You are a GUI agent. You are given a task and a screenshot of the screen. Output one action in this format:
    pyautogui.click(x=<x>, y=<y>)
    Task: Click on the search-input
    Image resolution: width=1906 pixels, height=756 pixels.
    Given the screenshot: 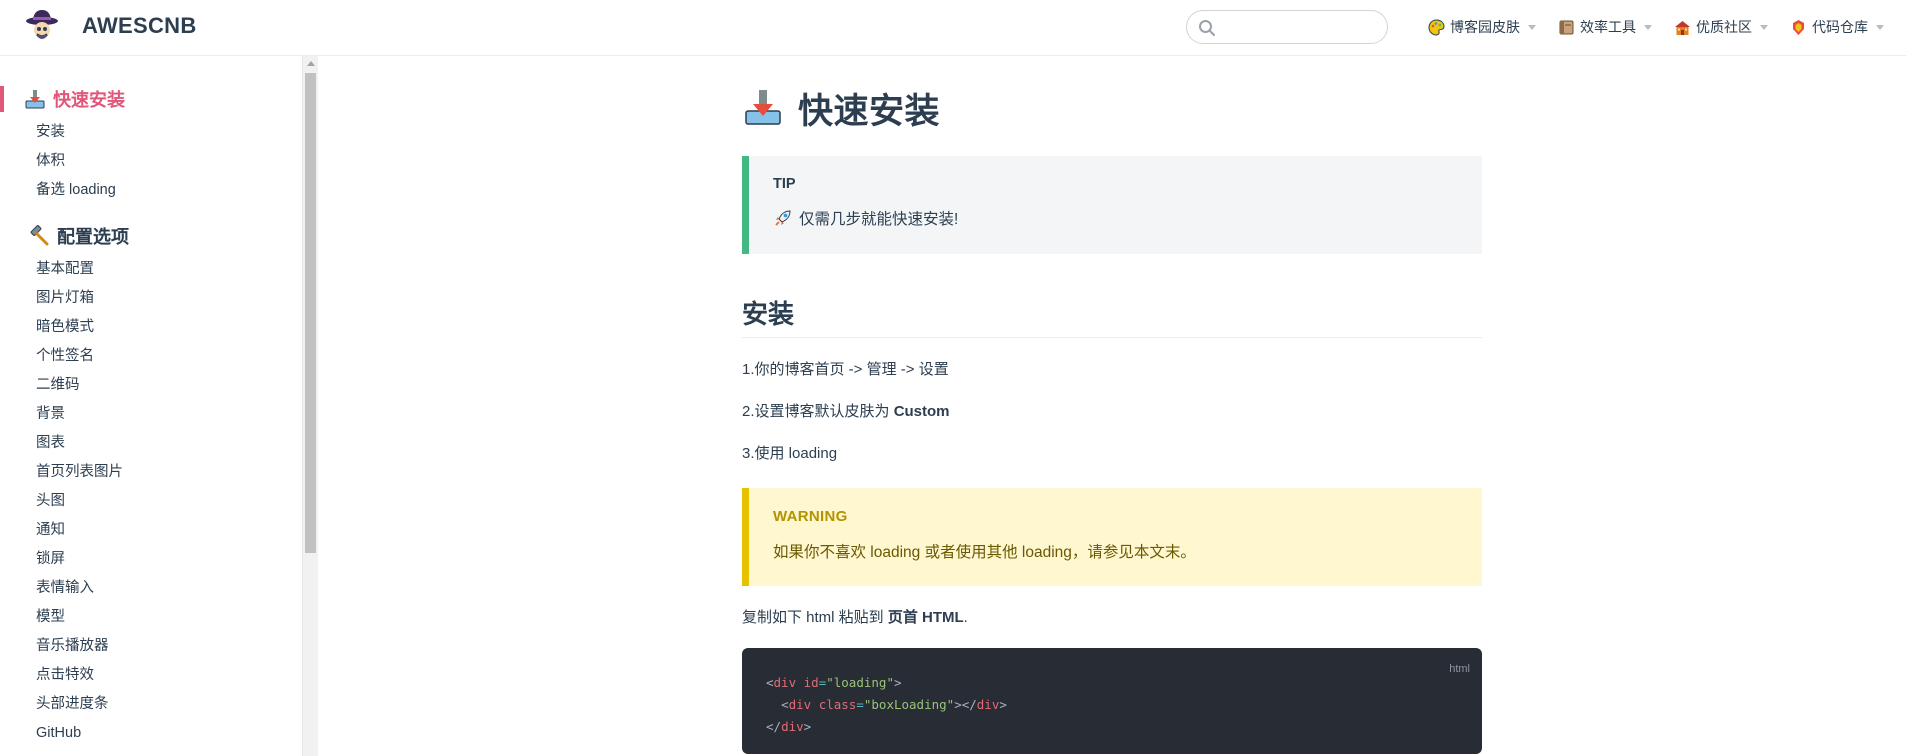 What is the action you would take?
    pyautogui.click(x=1287, y=27)
    